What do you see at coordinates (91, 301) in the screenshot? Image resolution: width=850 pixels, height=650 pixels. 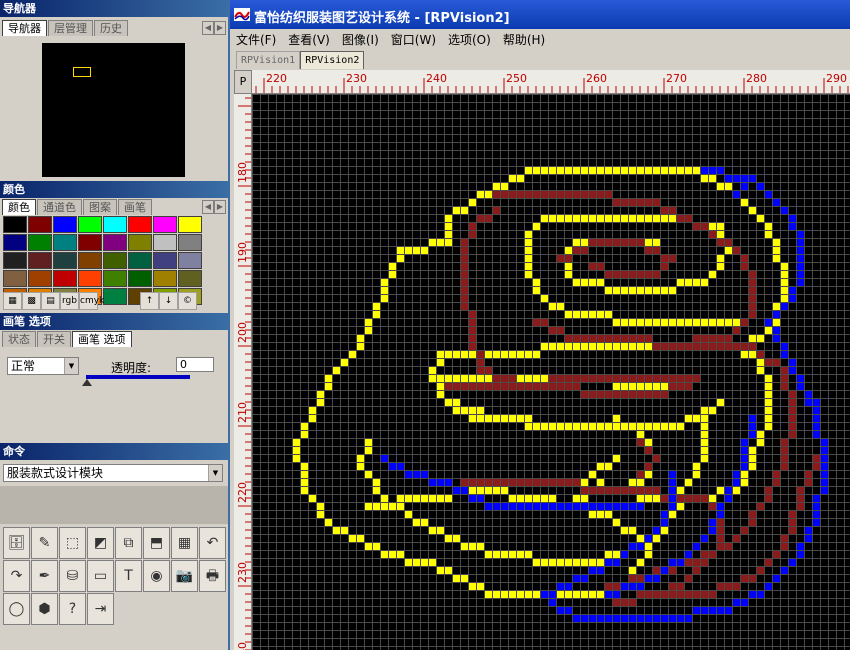 I see `cmyk-dropper-icon: cmyk` at bounding box center [91, 301].